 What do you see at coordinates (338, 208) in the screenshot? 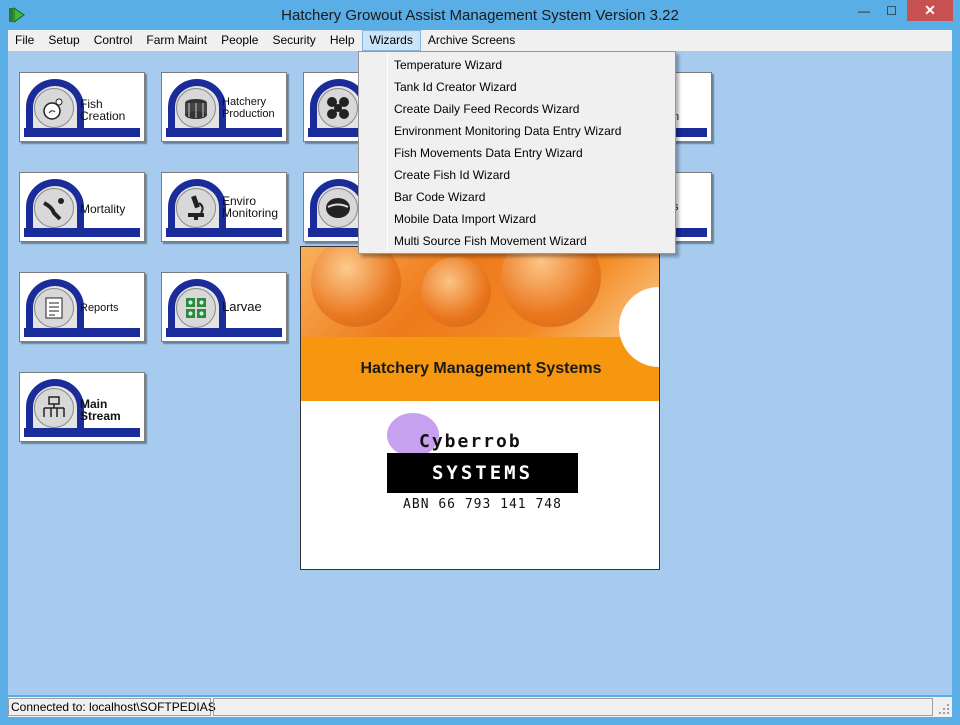
I see `fish-icon` at bounding box center [338, 208].